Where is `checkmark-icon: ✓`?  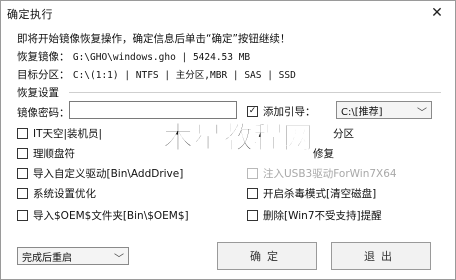 checkmark-icon: ✓ is located at coordinates (252, 111).